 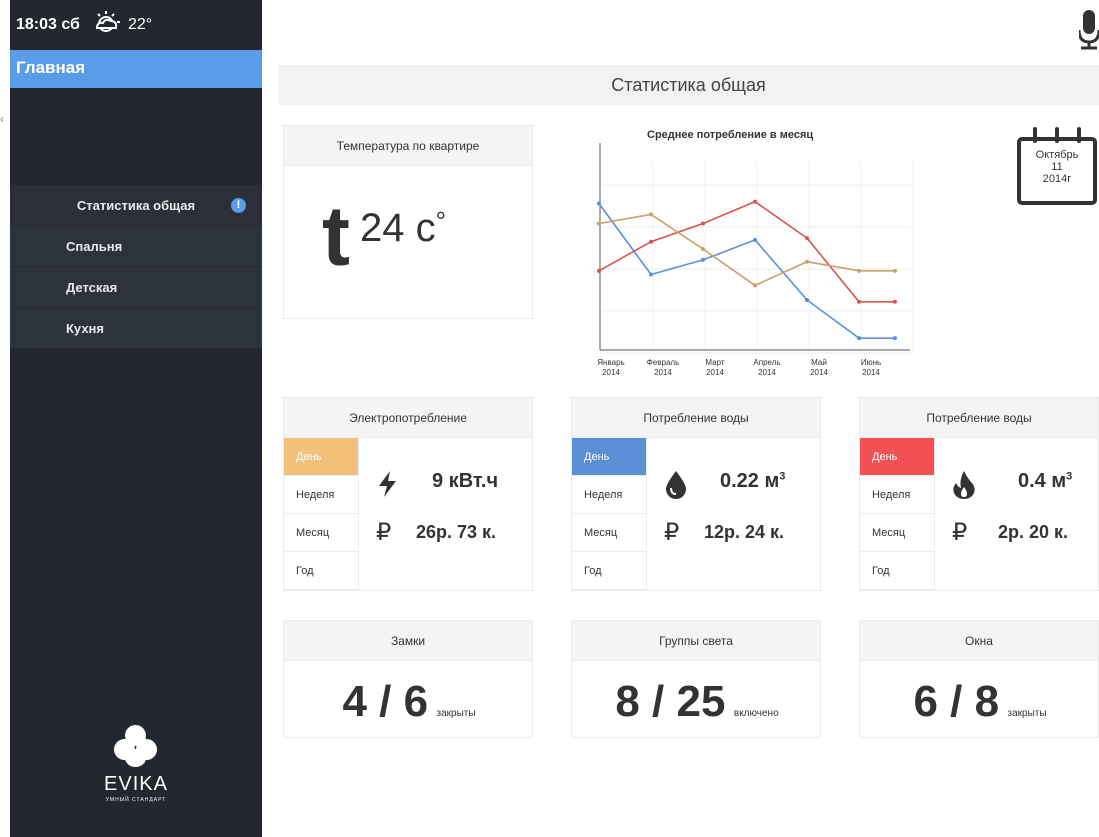 I want to click on calendar-year: 2014г, so click(x=1057, y=179).